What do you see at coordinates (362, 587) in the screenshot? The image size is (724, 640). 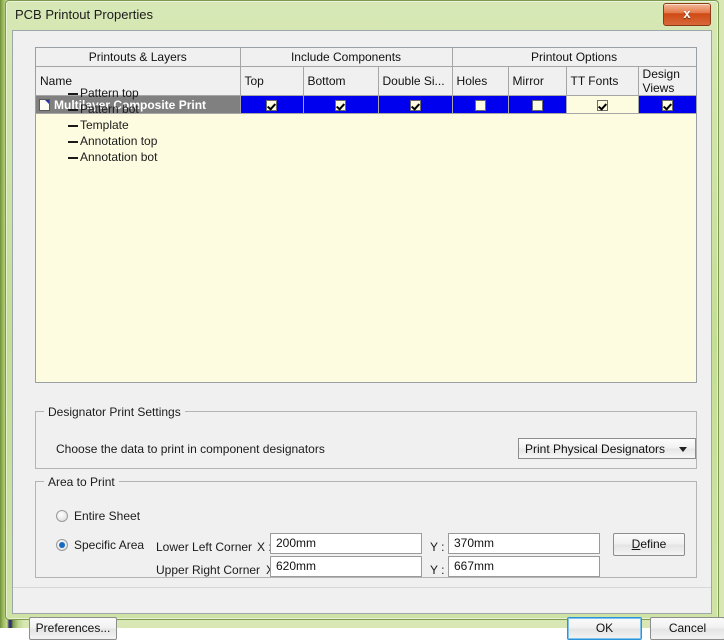 I see `footer-divider` at bounding box center [362, 587].